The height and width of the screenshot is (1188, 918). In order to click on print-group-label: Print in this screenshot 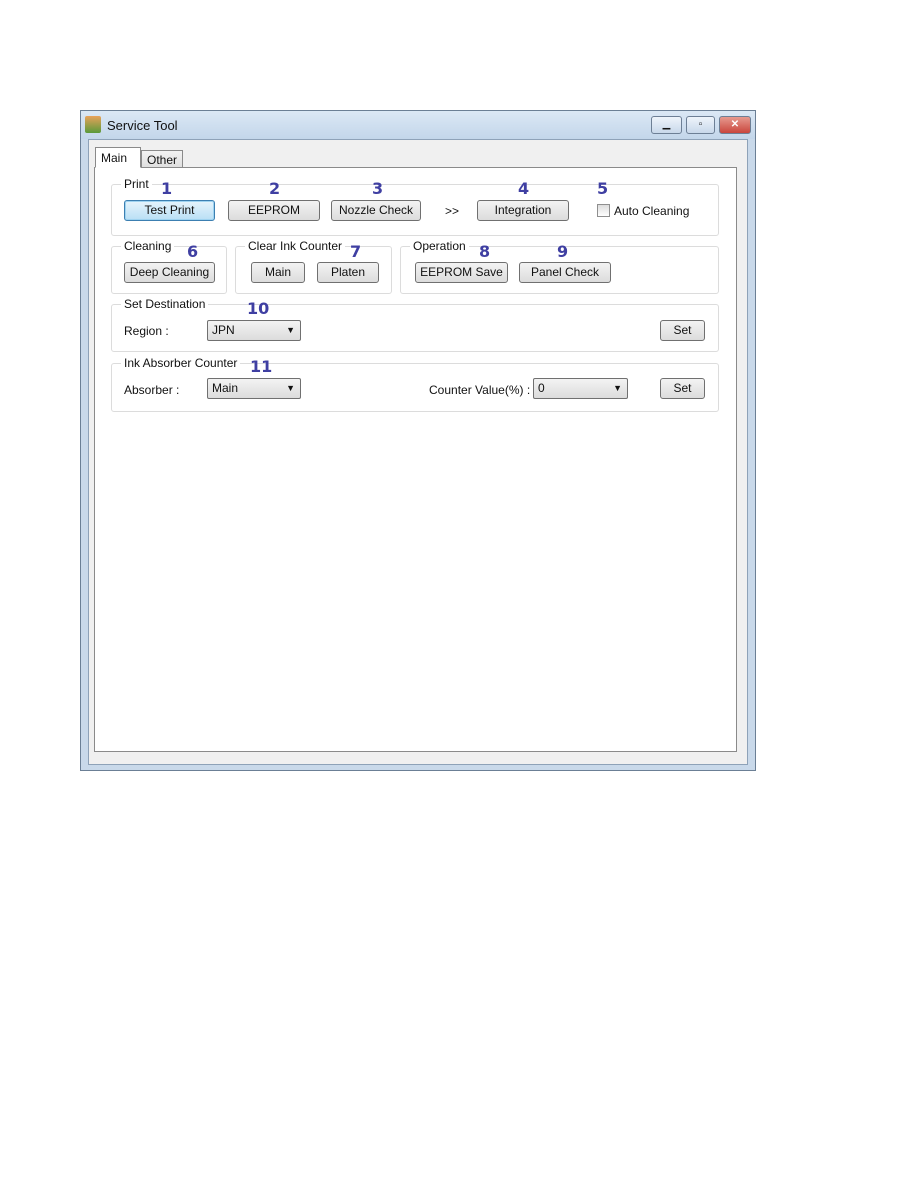, I will do `click(136, 184)`.